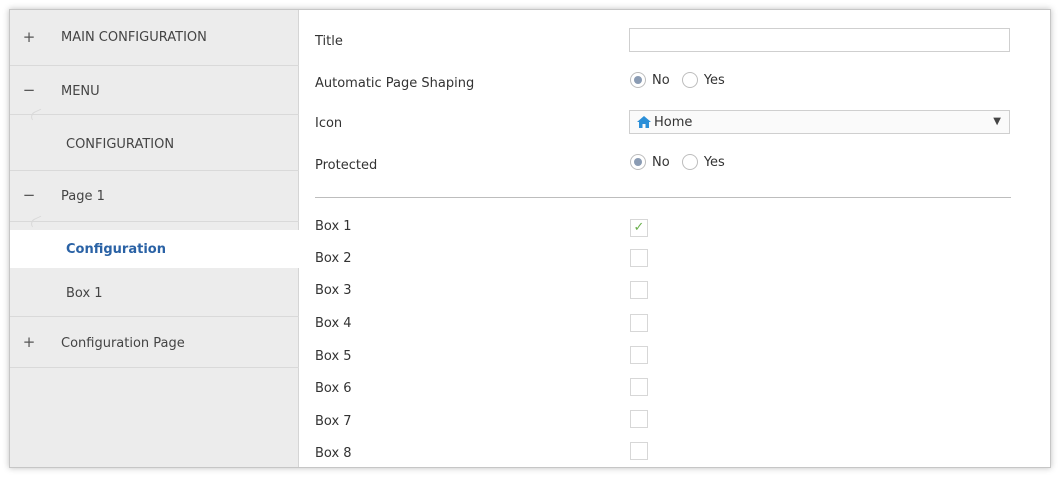 This screenshot has height=479, width=1062. I want to click on title-input, so click(819, 40).